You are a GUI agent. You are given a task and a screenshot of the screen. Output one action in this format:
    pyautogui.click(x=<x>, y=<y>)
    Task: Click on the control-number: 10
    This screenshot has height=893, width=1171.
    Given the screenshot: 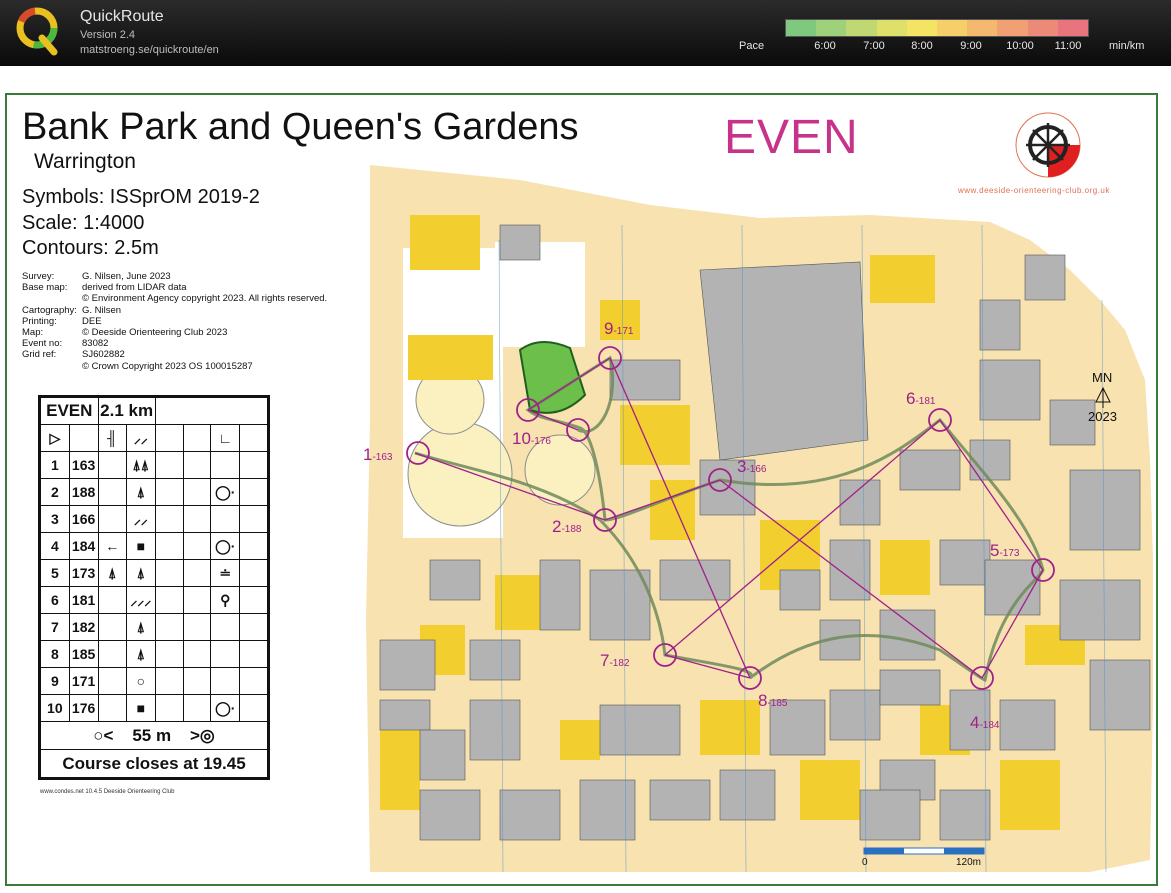 What is the action you would take?
    pyautogui.click(x=55, y=708)
    